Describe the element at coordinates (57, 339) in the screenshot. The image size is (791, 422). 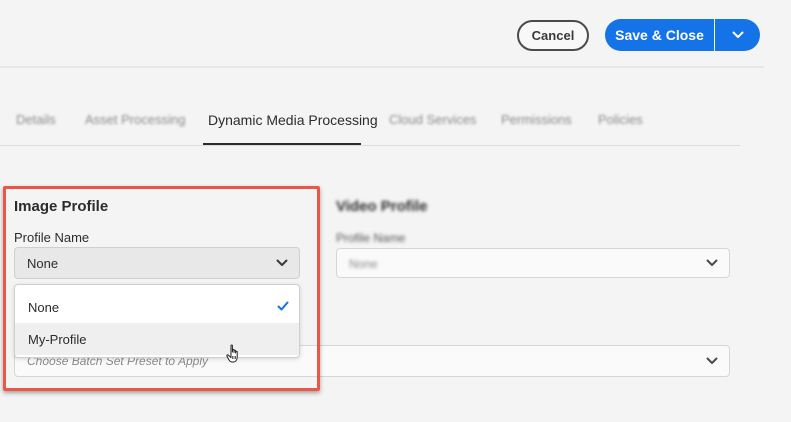
I see `option-label: My-Profile` at that location.